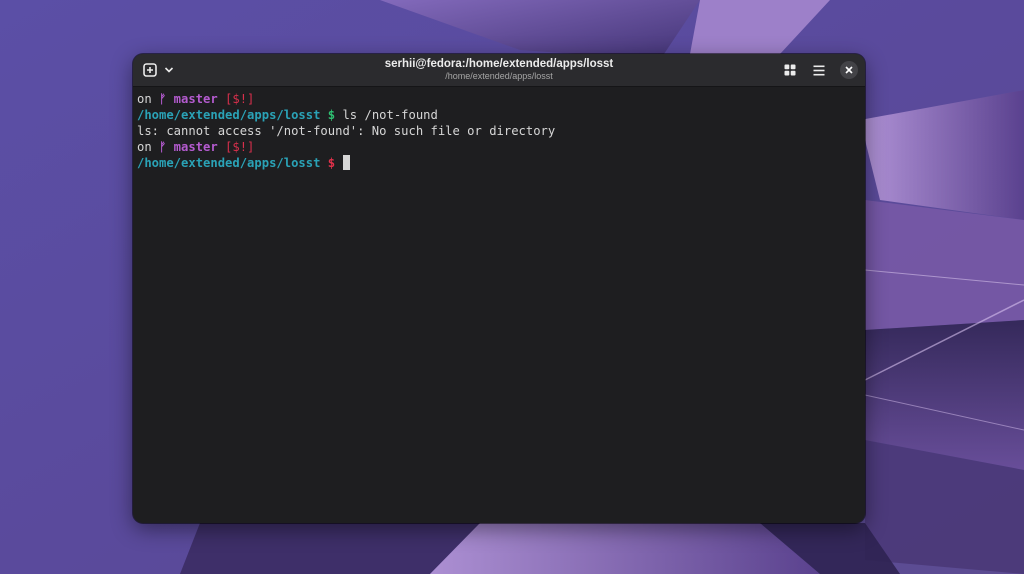  I want to click on chevron-down-icon, so click(169, 70).